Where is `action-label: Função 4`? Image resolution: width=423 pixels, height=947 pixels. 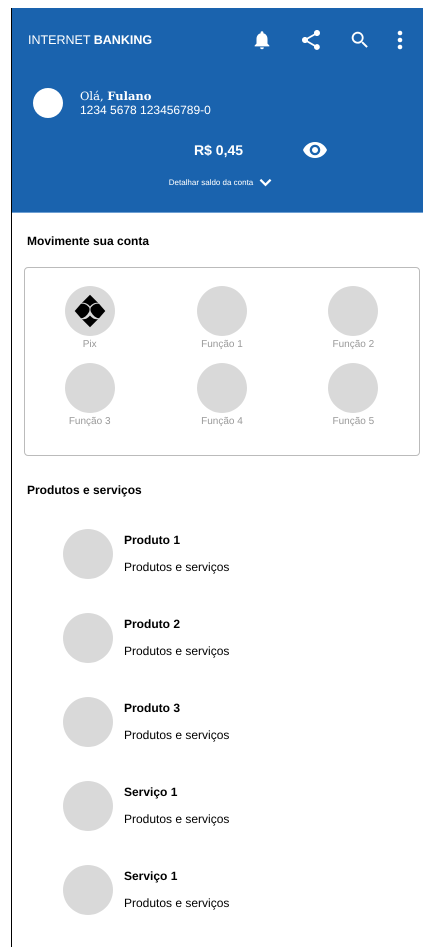
action-label: Função 4 is located at coordinates (222, 421).